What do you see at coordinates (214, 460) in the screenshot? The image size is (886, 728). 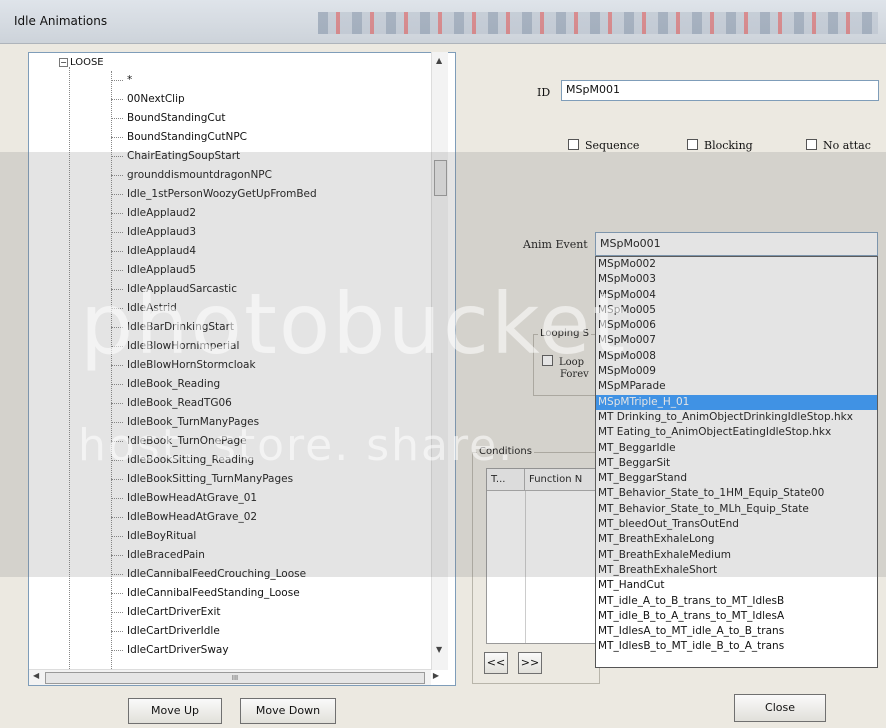 I see `tree-item: IdleBookSitting_Reading` at bounding box center [214, 460].